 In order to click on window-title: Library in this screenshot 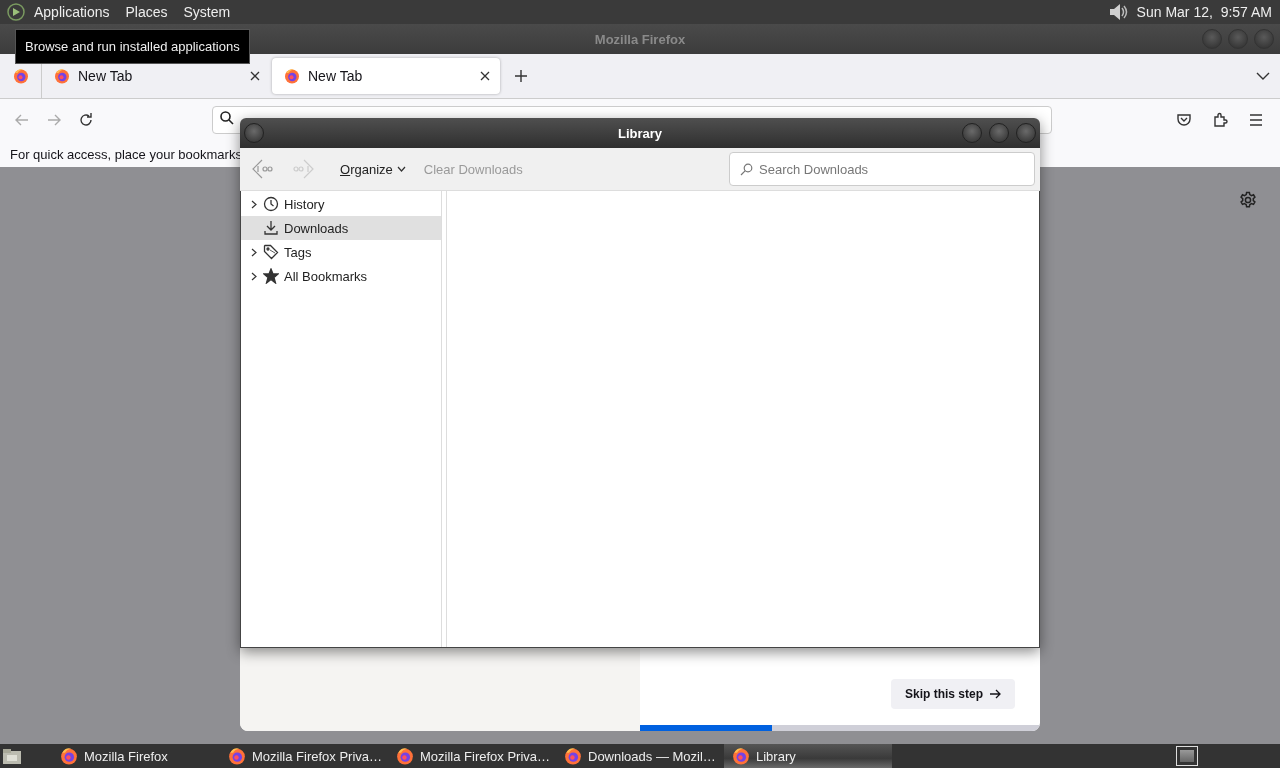, I will do `click(640, 133)`.